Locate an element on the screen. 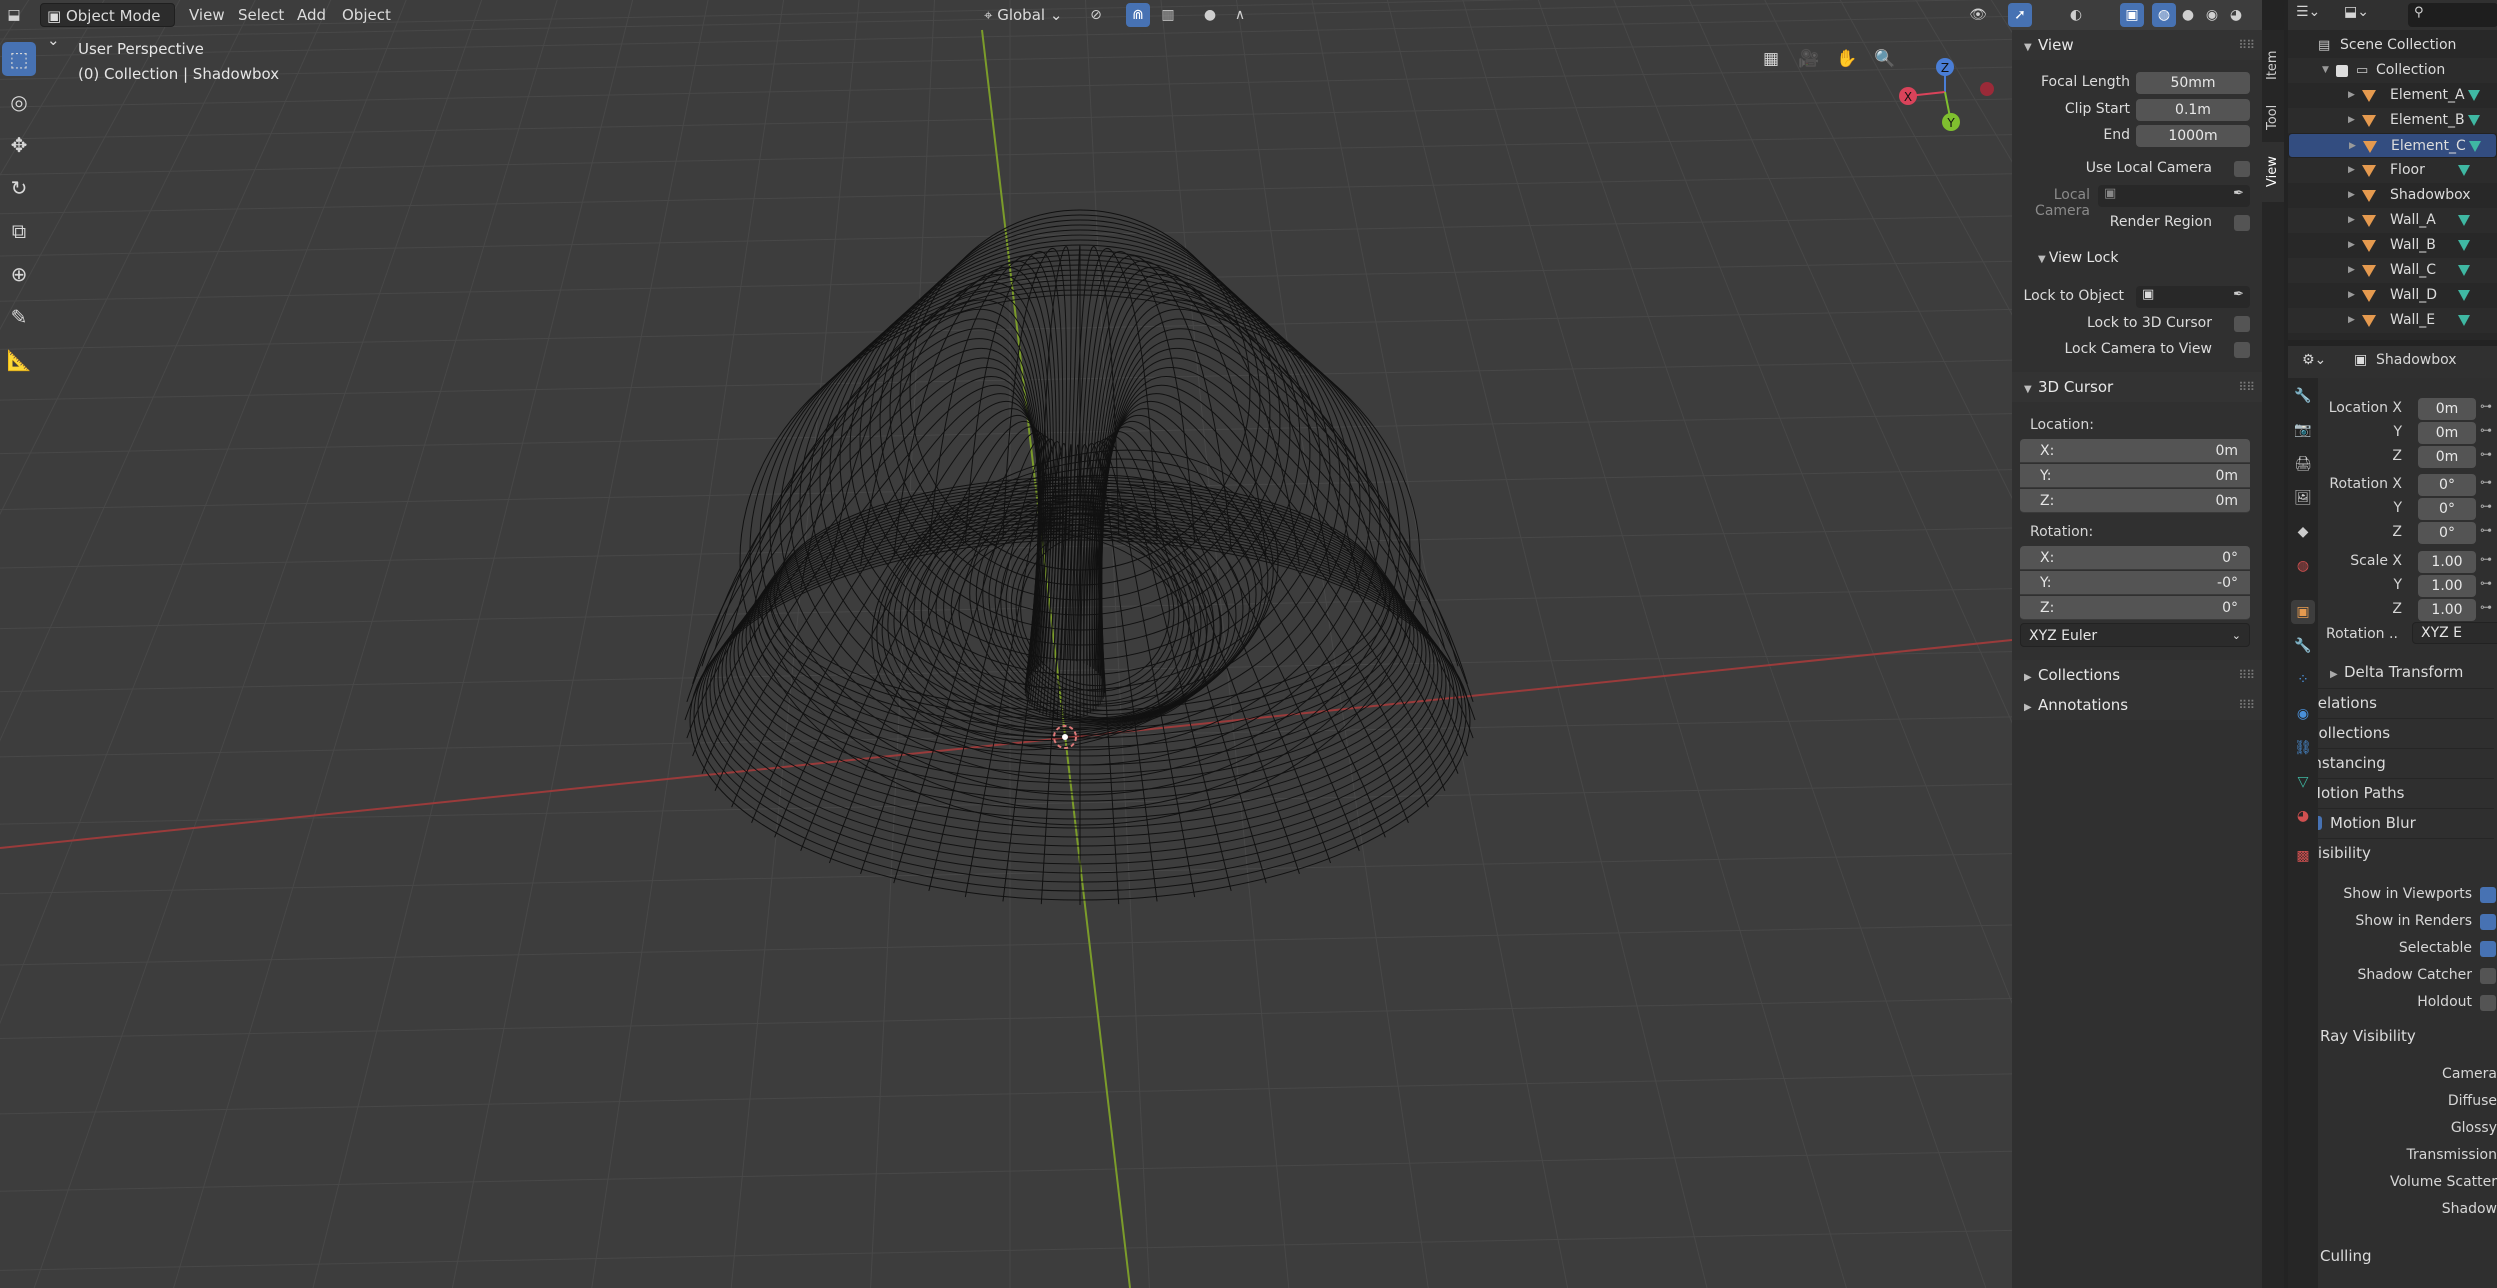  outliner-search-input: ⚲ is located at coordinates (2452, 15).